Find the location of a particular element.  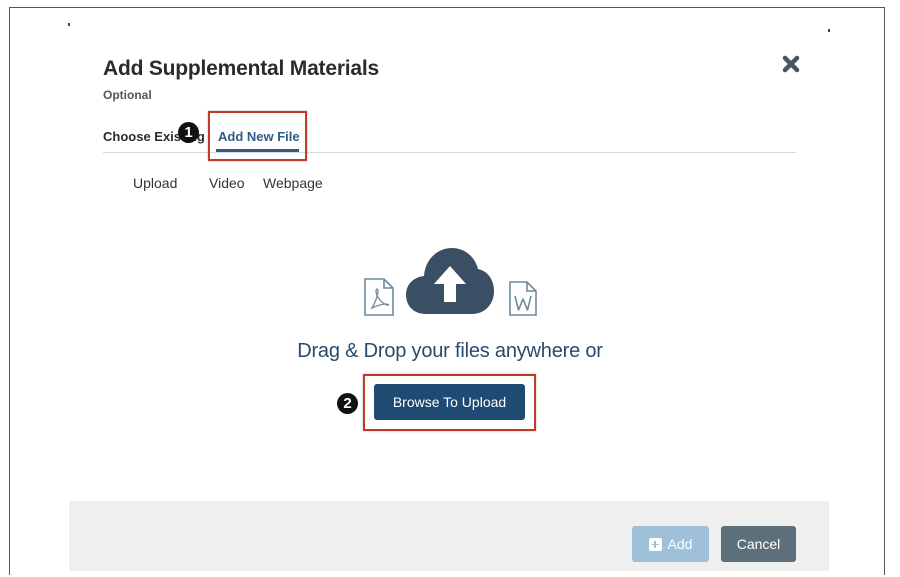

dialog-title: Add Supplemental Materials is located at coordinates (241, 68).